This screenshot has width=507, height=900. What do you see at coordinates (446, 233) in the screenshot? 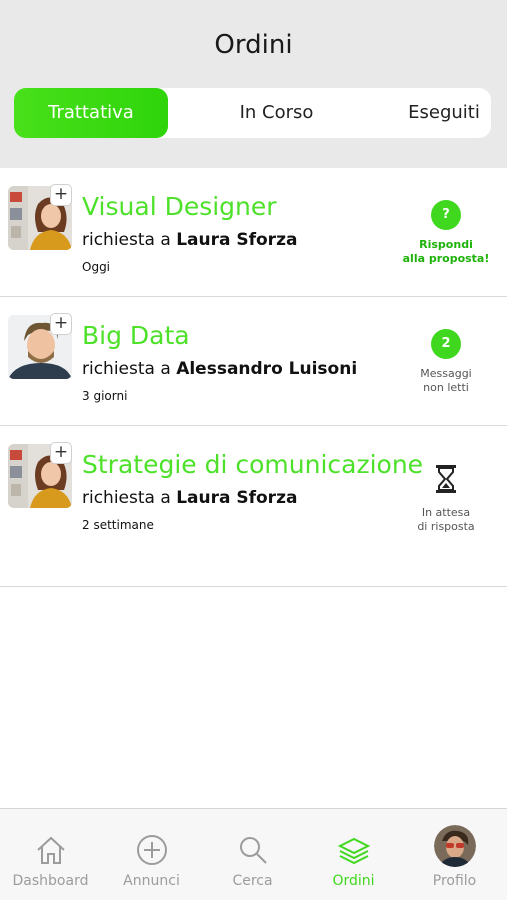
I see `order-status: ? Rispondi alla proposta!` at bounding box center [446, 233].